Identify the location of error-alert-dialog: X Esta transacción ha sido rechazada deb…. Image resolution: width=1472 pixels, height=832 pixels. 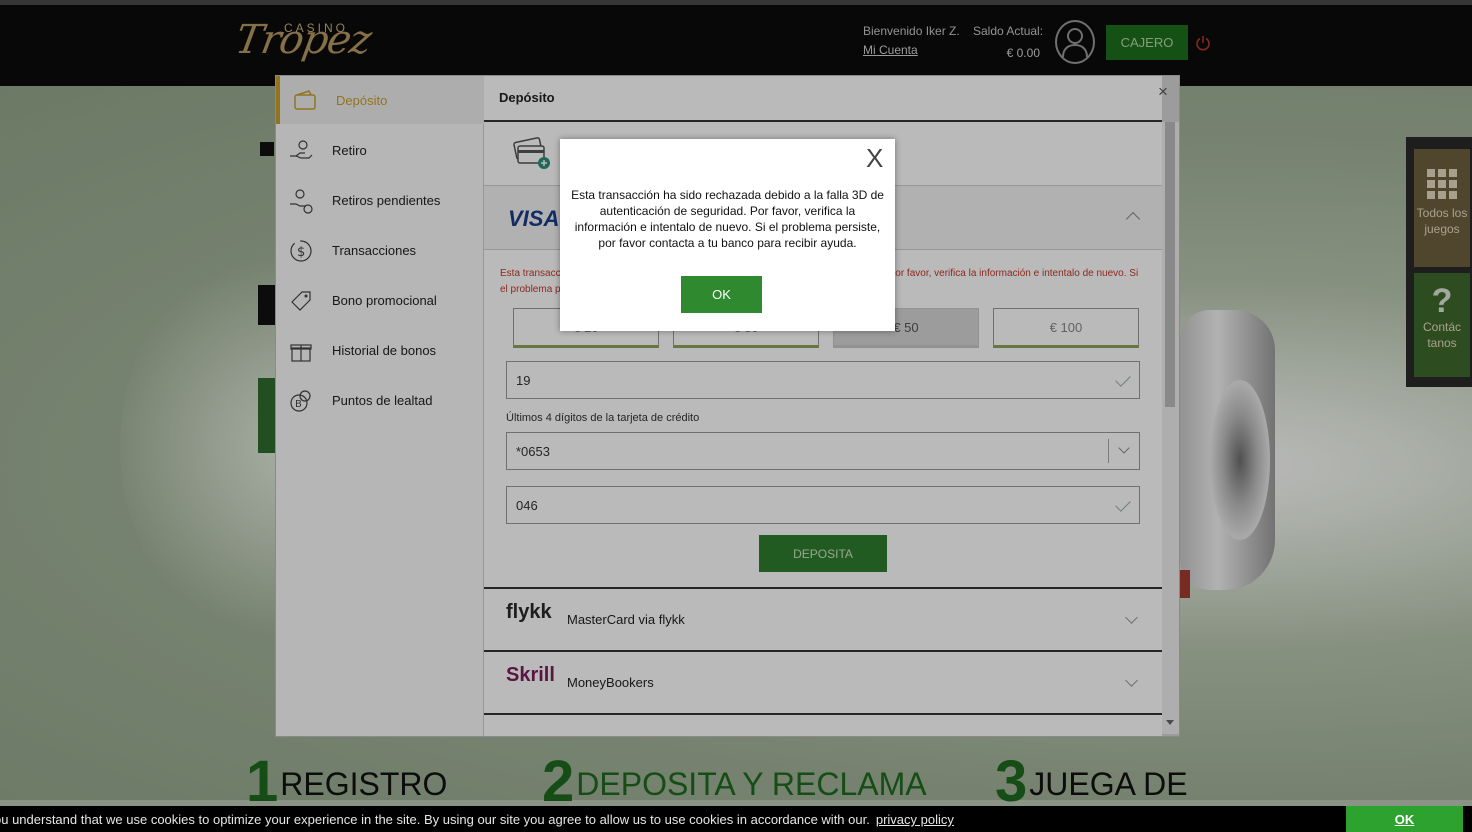
(727, 235).